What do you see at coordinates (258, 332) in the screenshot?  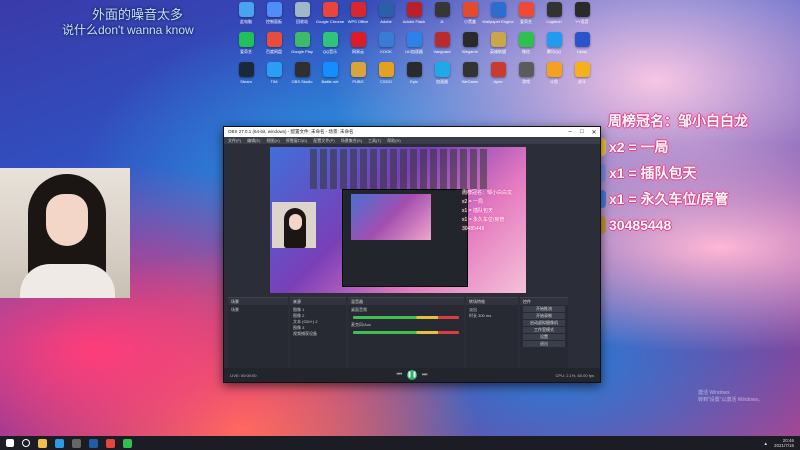 I see `scenes-dock: 场景 场景` at bounding box center [258, 332].